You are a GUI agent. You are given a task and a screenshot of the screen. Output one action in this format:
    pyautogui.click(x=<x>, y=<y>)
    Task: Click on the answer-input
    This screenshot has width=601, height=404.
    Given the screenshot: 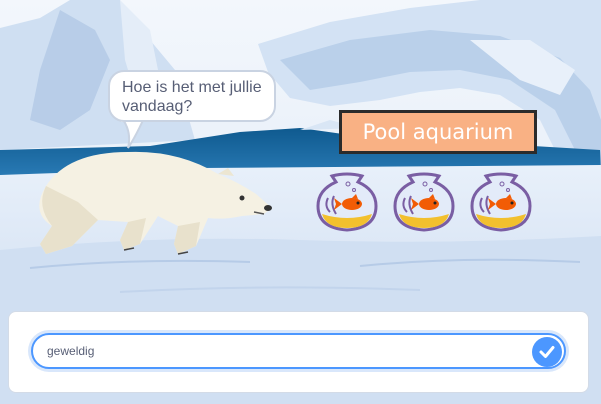 What is the action you would take?
    pyautogui.click(x=298, y=351)
    